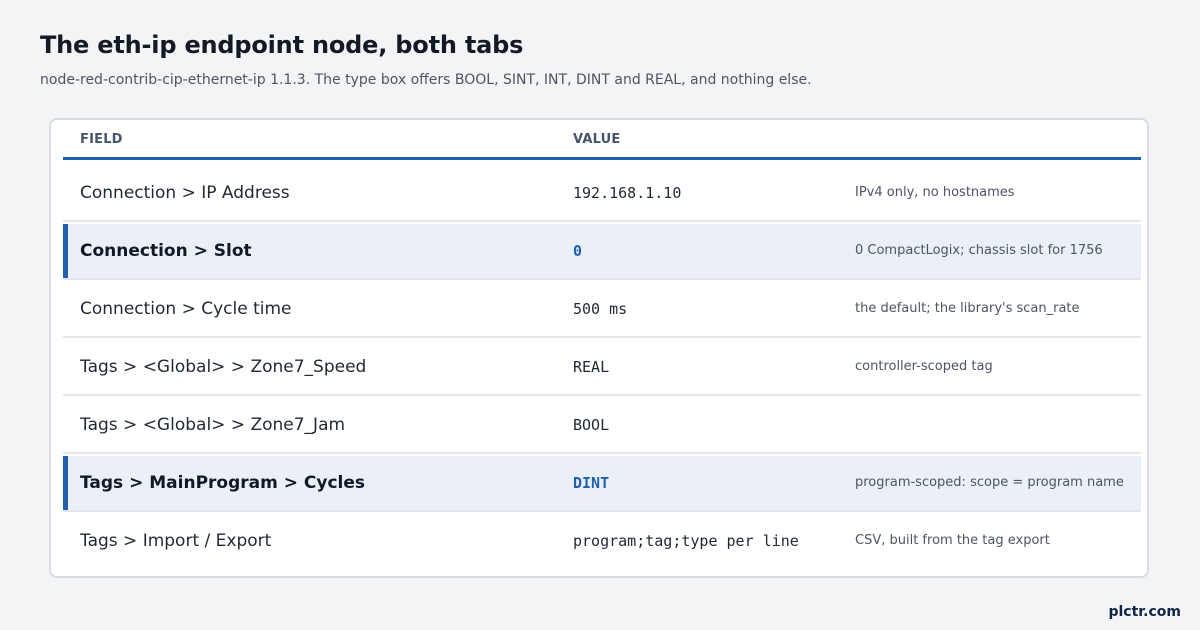 The width and height of the screenshot is (1200, 630). What do you see at coordinates (686, 541) in the screenshot?
I see `value-cell: program;tag;type per line` at bounding box center [686, 541].